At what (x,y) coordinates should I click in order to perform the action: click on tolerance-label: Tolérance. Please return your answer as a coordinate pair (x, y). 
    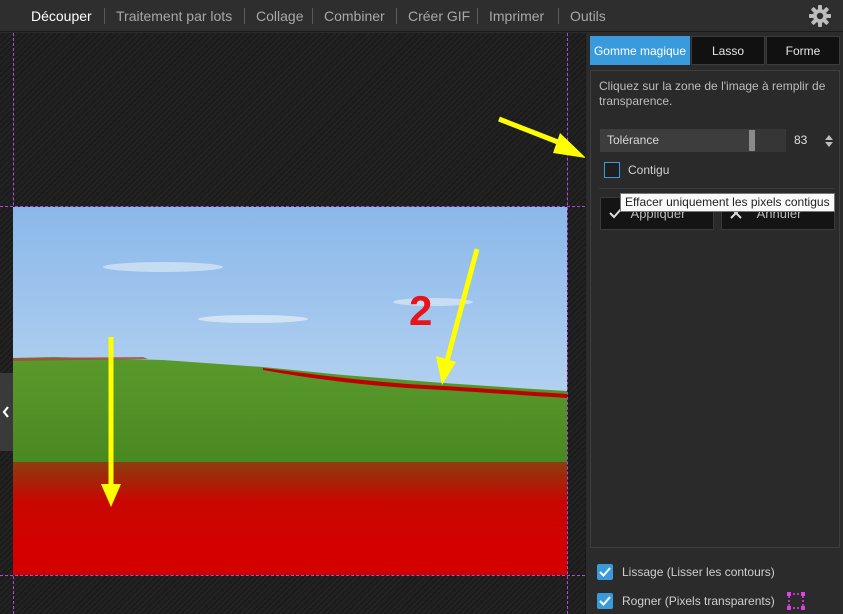
    Looking at the image, I should click on (633, 140).